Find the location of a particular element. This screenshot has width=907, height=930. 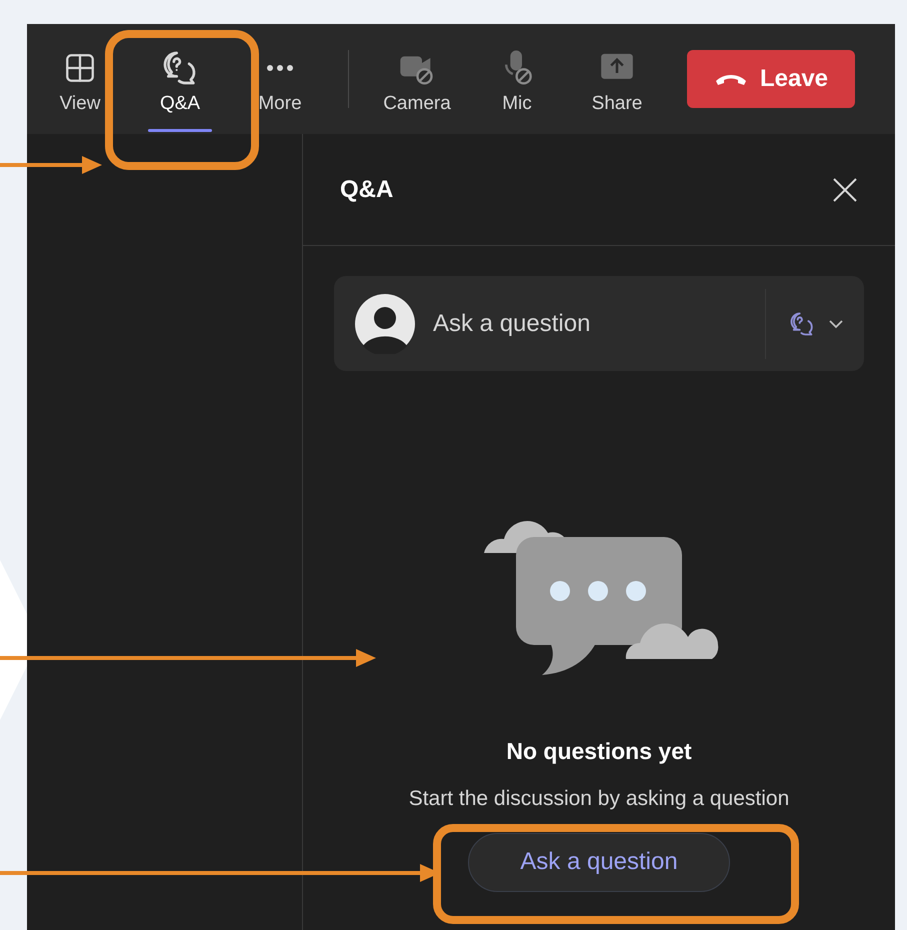

empty-state-message: Start the discussion by asking a question is located at coordinates (599, 798).